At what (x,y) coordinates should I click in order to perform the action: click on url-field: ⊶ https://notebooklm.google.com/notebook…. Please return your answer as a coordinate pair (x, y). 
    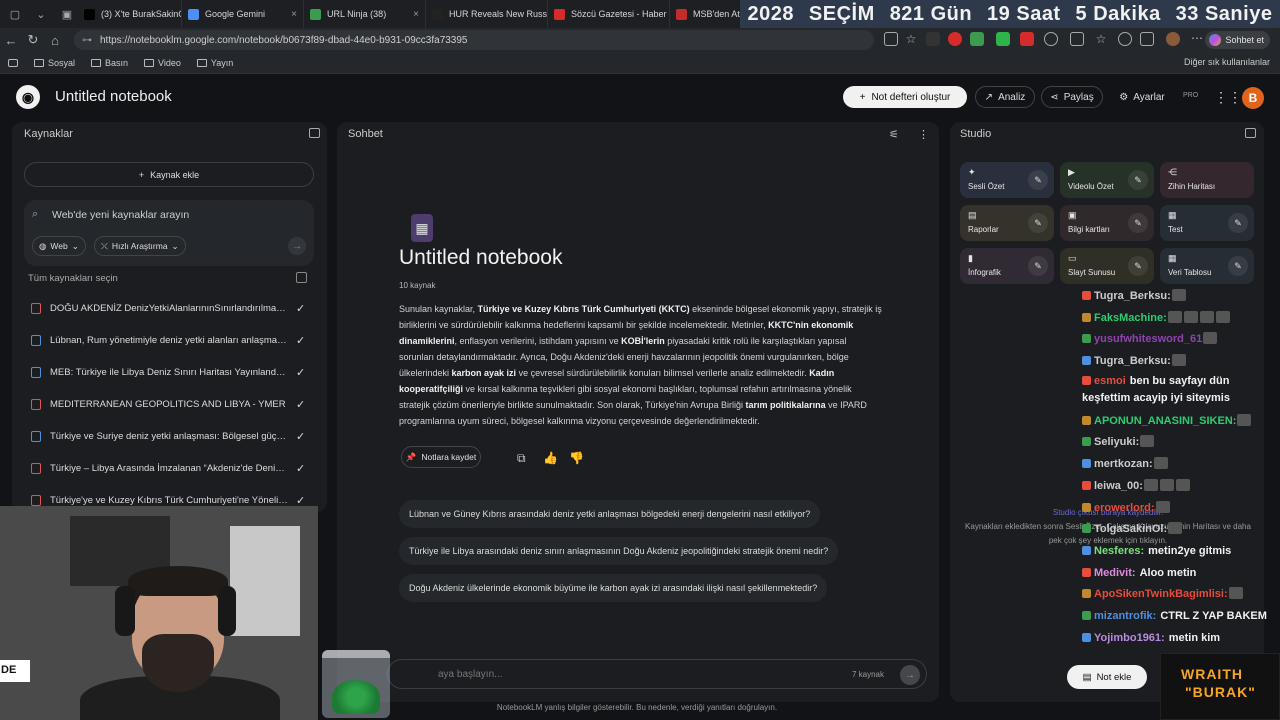
    Looking at the image, I should click on (474, 40).